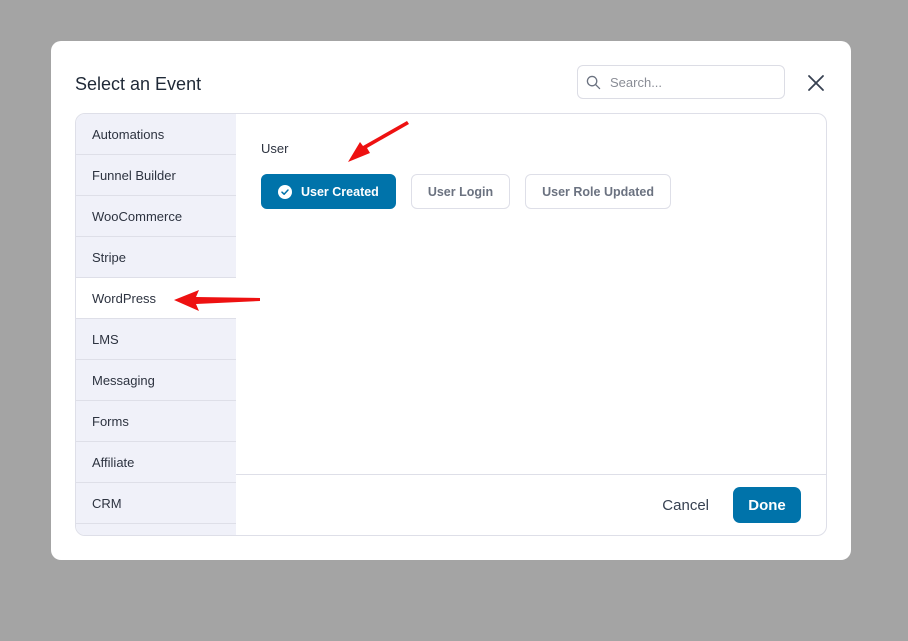 Image resolution: width=908 pixels, height=641 pixels. I want to click on sidebar-item-affiliate: Affiliate, so click(156, 462).